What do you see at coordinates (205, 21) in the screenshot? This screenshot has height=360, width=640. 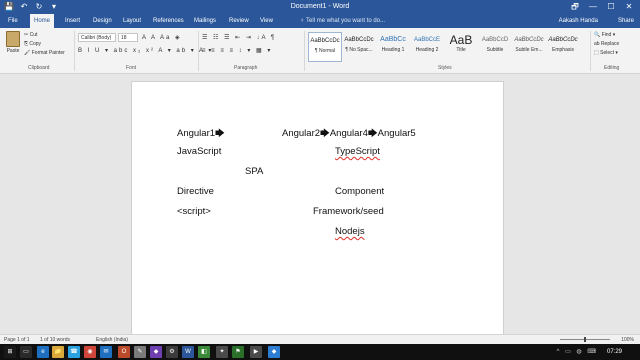 I see `tab-mailings: Mailings` at bounding box center [205, 21].